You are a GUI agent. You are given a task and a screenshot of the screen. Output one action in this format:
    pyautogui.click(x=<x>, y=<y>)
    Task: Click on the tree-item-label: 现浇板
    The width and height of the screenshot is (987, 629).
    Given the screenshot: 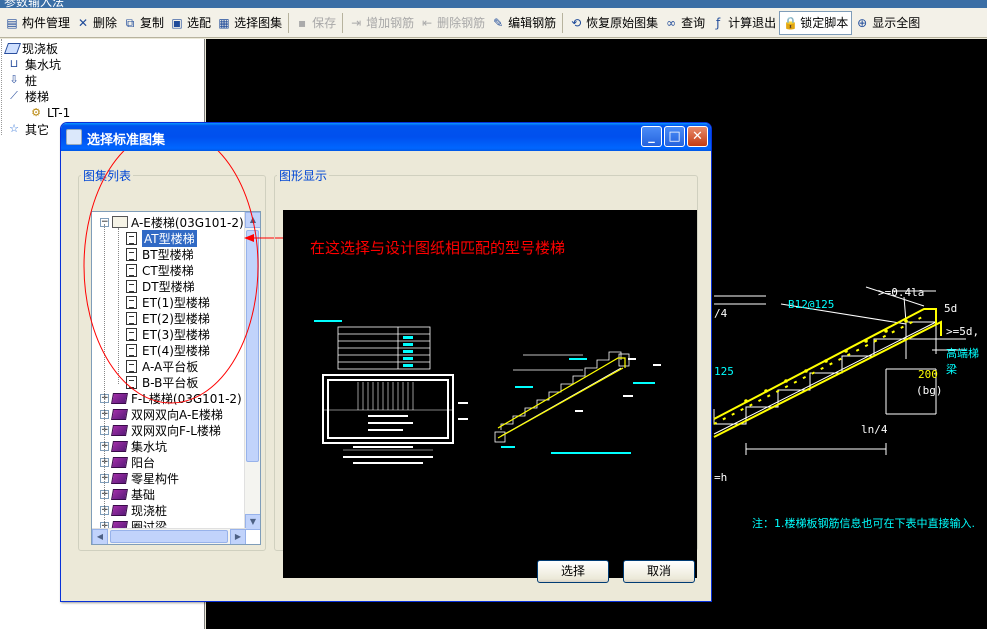 What is the action you would take?
    pyautogui.click(x=40, y=48)
    